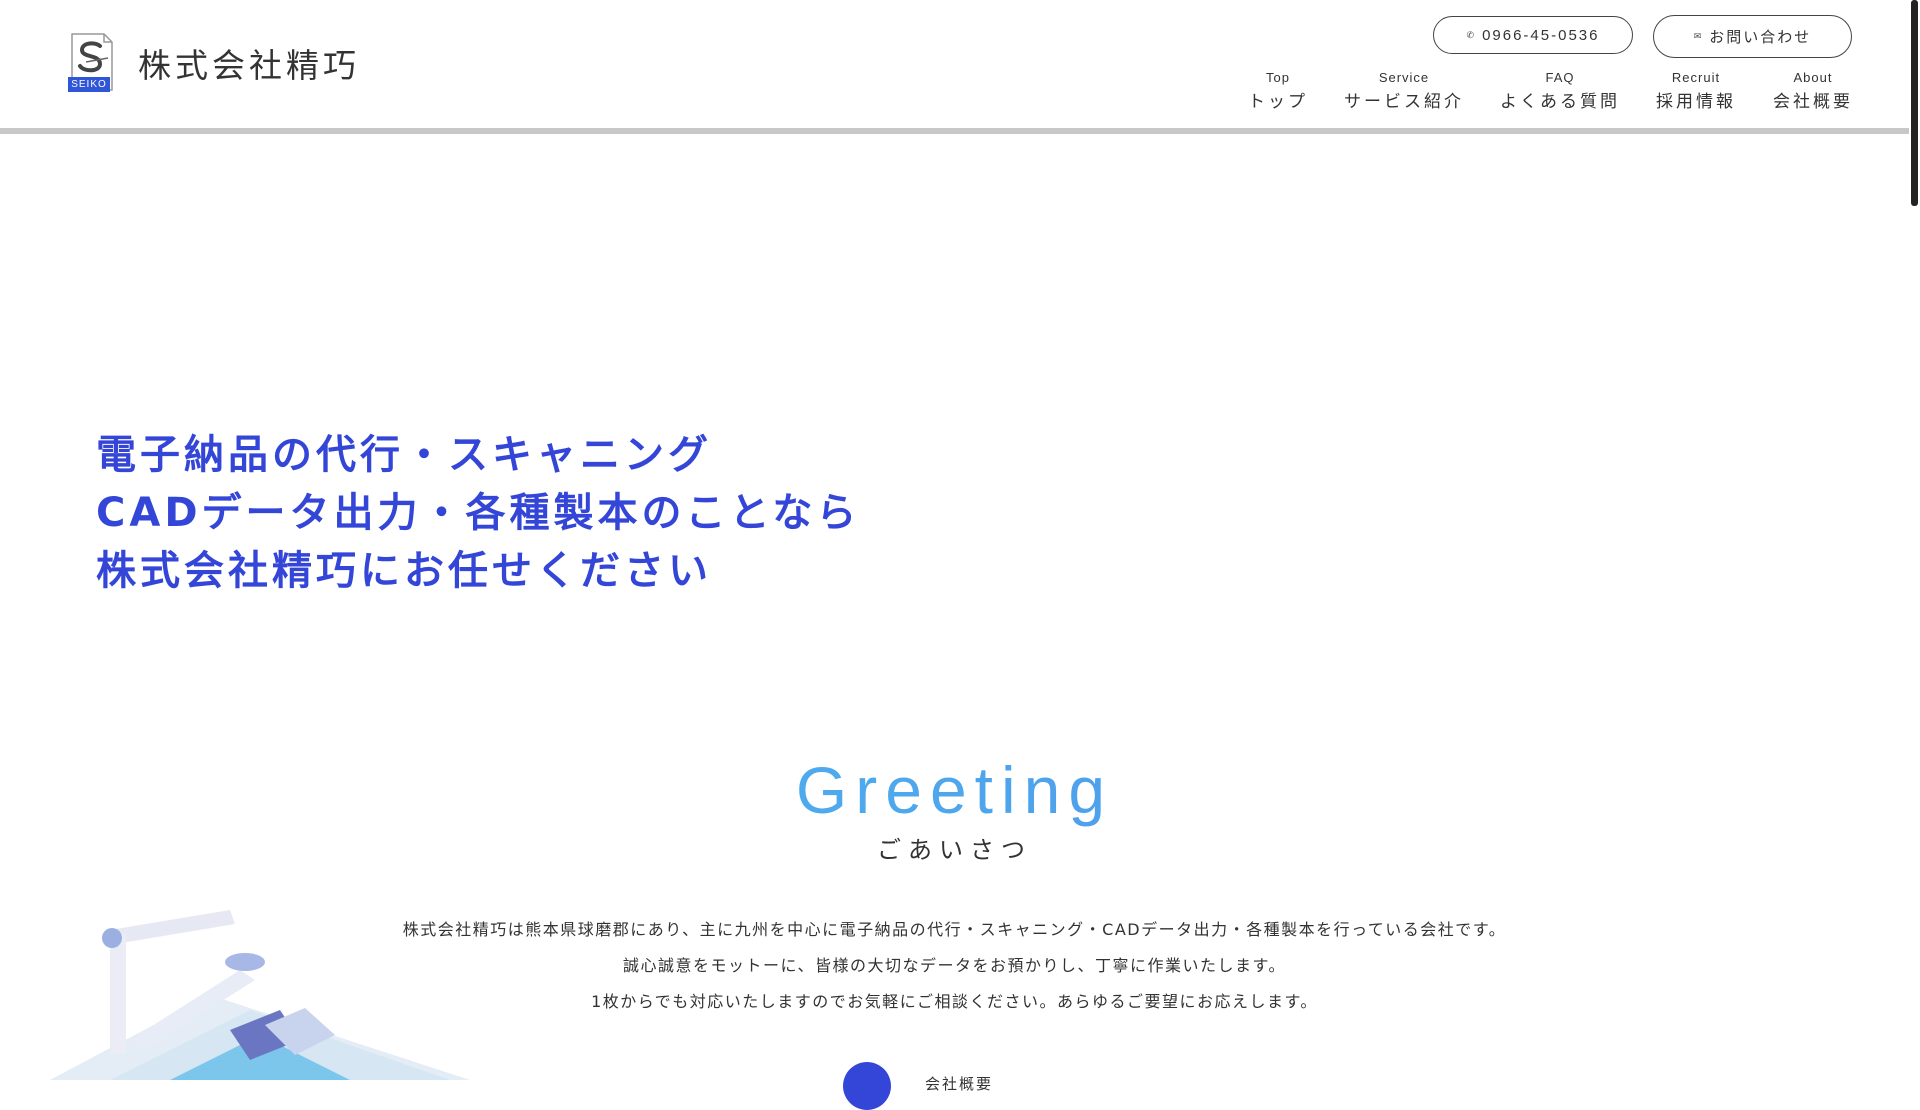 This screenshot has height=1110, width=1920. Describe the element at coordinates (1813, 102) in the screenshot. I see `nav-about-ja: 会社概要` at that location.